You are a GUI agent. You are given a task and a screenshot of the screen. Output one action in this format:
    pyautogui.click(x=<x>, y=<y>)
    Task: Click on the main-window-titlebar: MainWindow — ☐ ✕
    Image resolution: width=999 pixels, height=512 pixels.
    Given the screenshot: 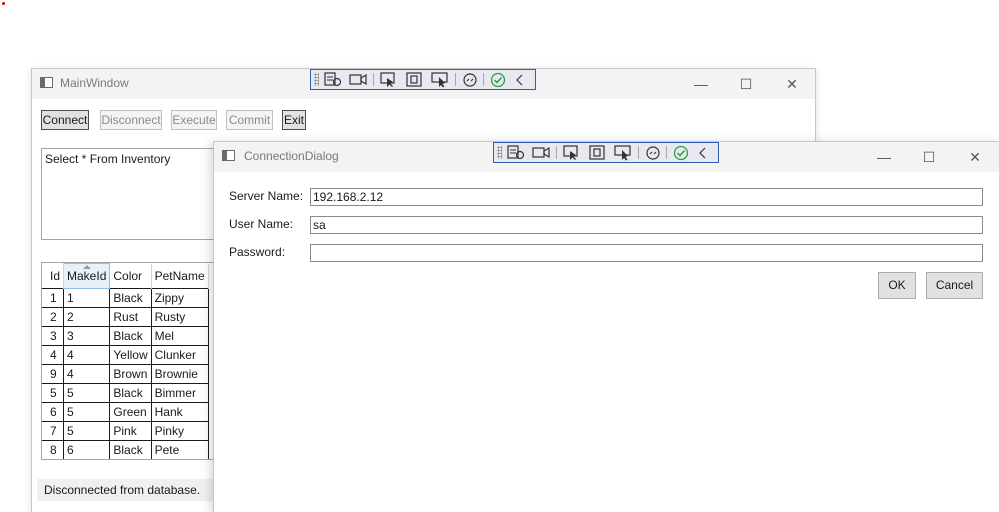 What is the action you would take?
    pyautogui.click(x=423, y=84)
    